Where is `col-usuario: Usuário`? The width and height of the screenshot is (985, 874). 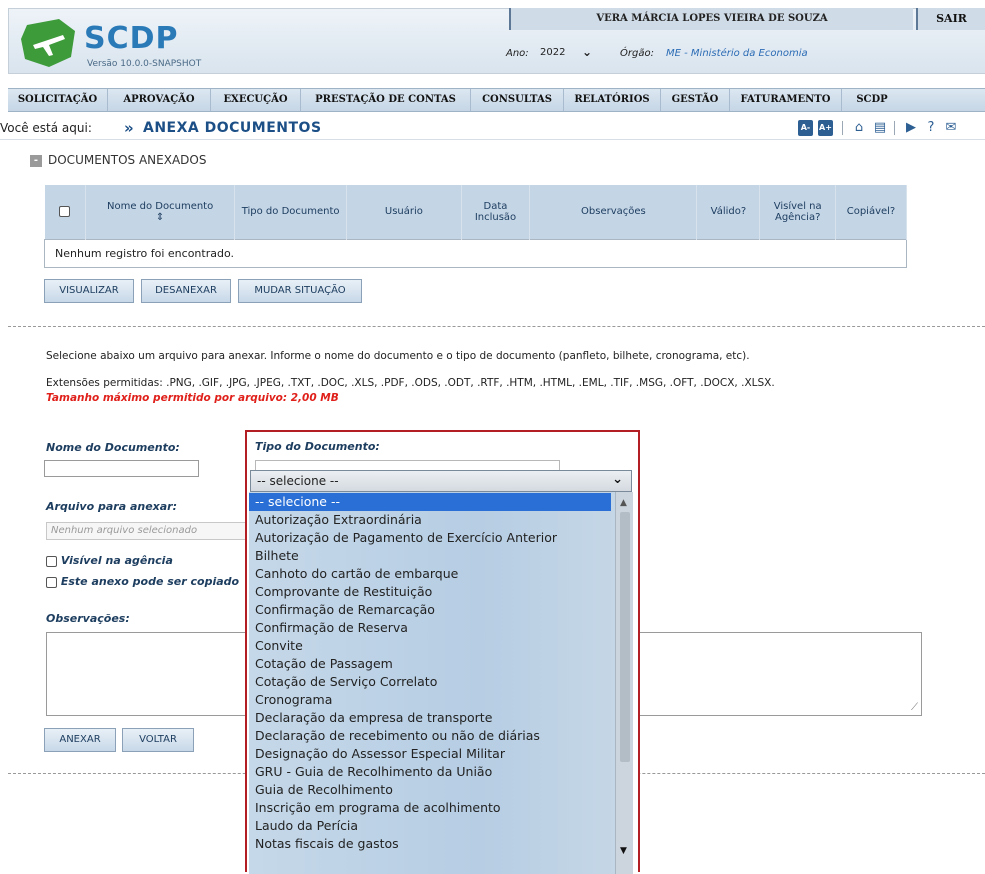
col-usuario: Usuário is located at coordinates (404, 212).